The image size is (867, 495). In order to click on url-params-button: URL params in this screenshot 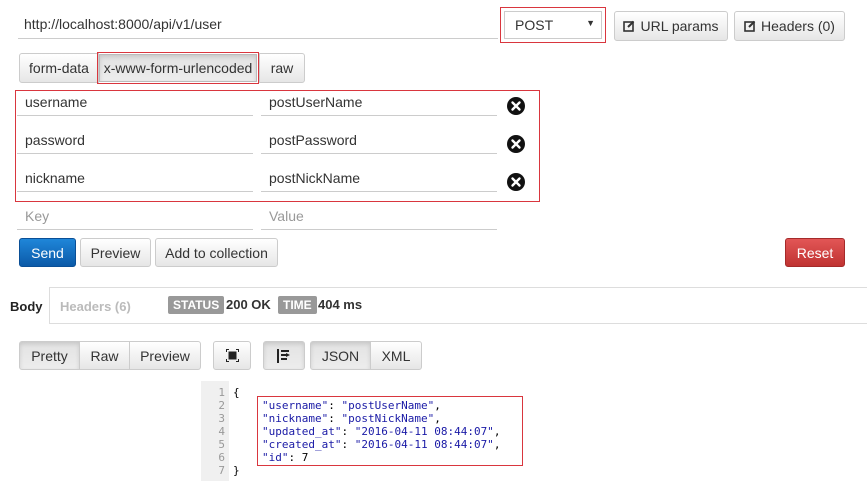, I will do `click(671, 26)`.